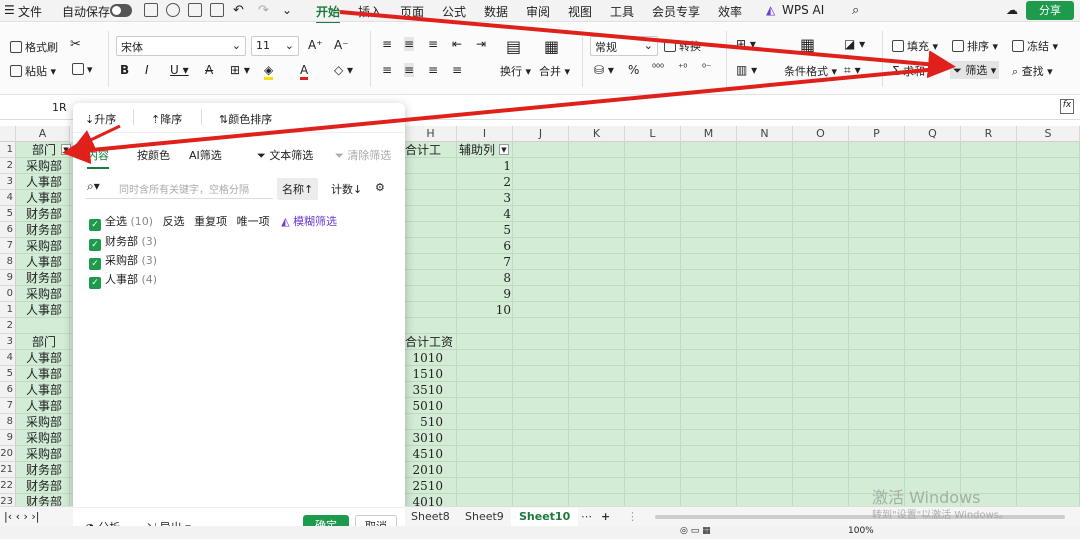 This screenshot has width=1080, height=539. Describe the element at coordinates (580, 11) in the screenshot. I see `tab-view: 视图` at that location.